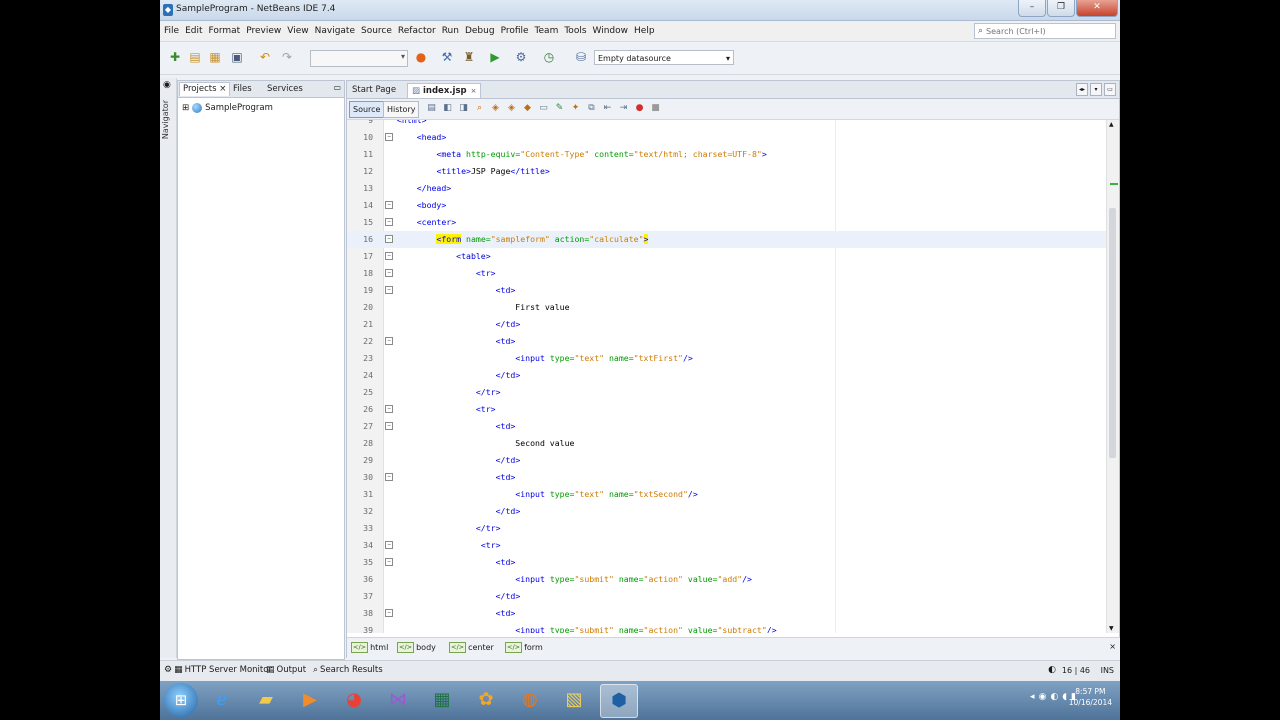 This screenshot has width=1280, height=720. I want to click on menu-format: Format, so click(225, 31).